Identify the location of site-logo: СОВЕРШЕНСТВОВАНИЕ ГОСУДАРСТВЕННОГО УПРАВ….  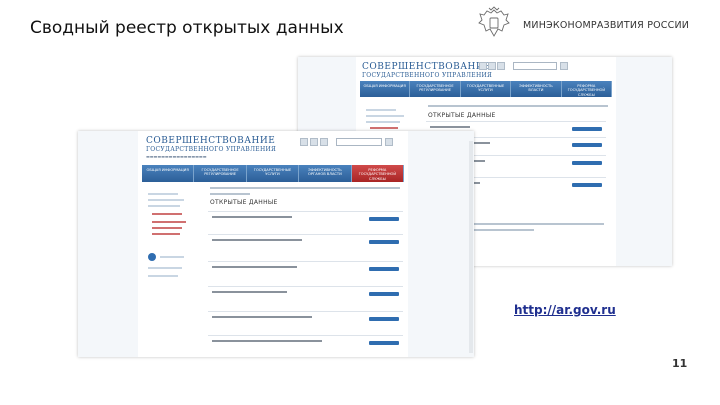
(211, 147).